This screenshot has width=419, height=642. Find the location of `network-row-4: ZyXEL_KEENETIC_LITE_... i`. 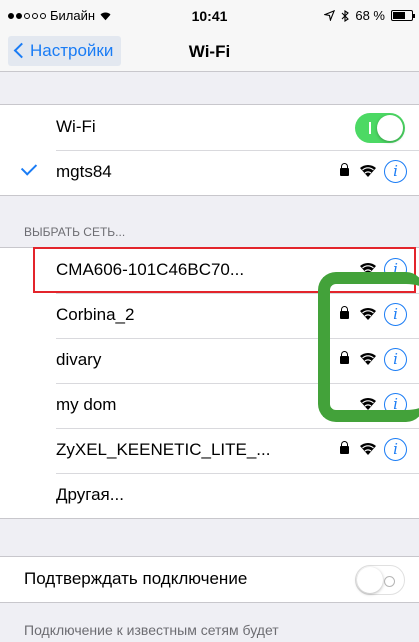

network-row-4: ZyXEL_KEENETIC_LITE_... i is located at coordinates (209, 450).